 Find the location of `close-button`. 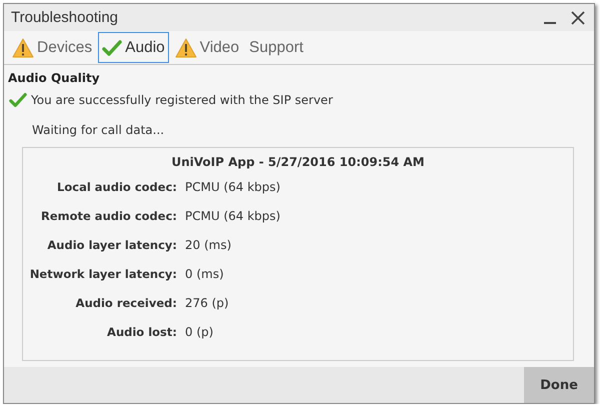

close-button is located at coordinates (578, 18).